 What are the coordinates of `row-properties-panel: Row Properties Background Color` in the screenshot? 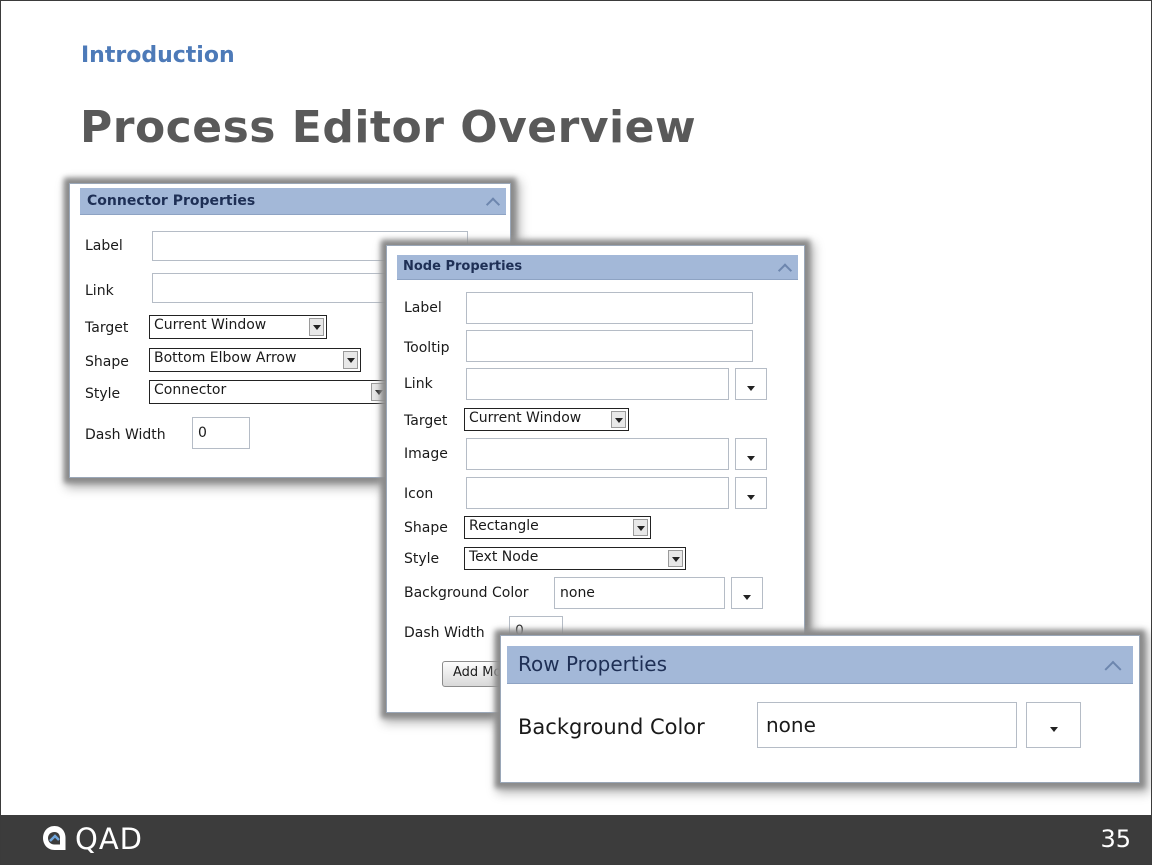 It's located at (820, 709).